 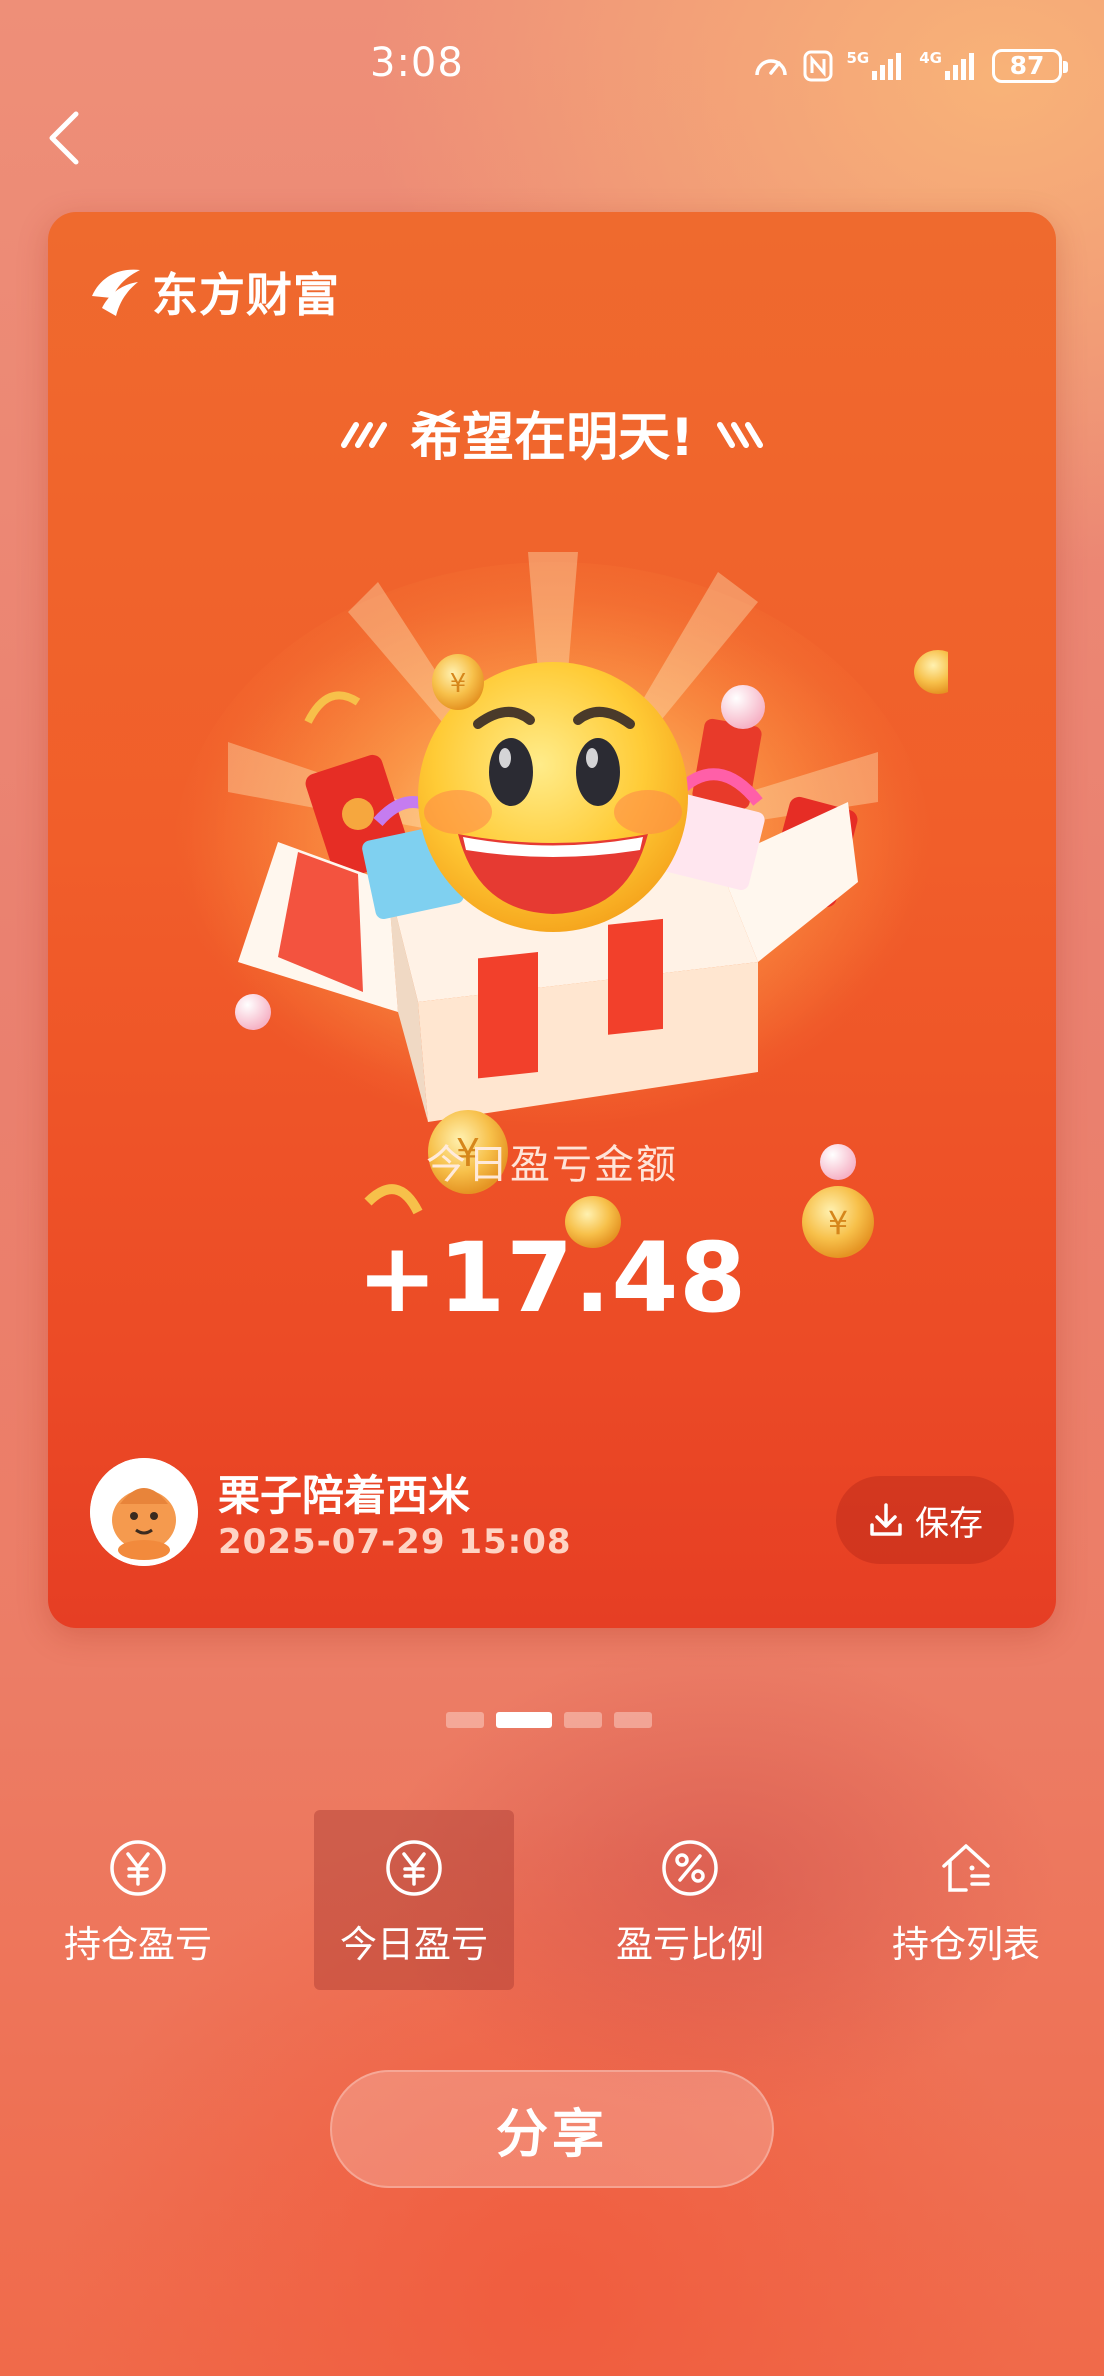 What do you see at coordinates (771, 66) in the screenshot?
I see `speed-gauge-icon` at bounding box center [771, 66].